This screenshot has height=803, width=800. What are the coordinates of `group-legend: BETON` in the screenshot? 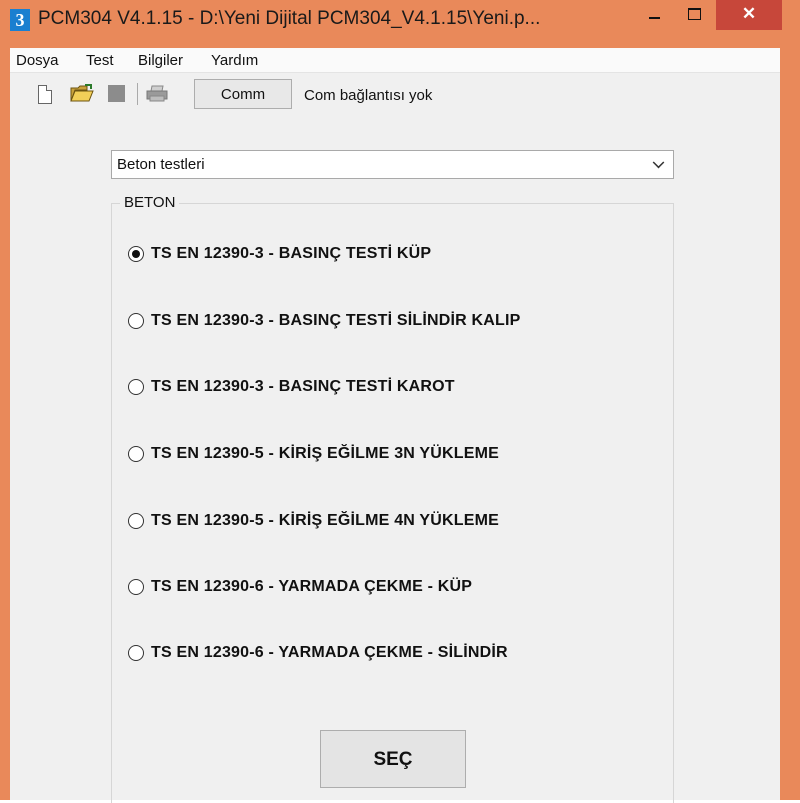 It's located at (150, 202).